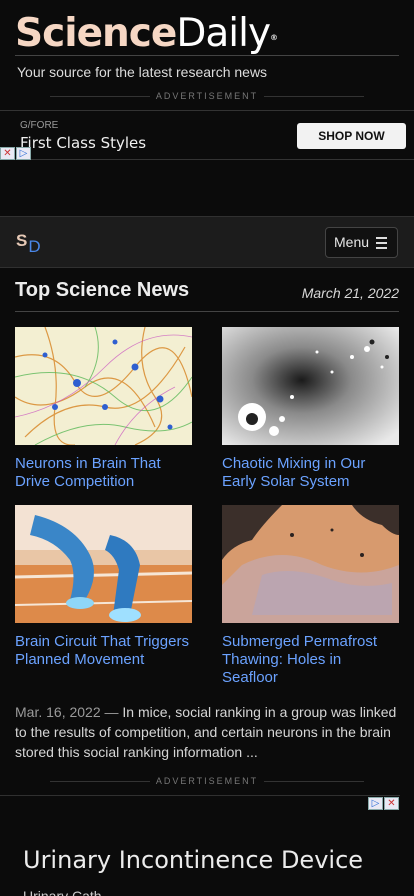 The image size is (414, 896). What do you see at coordinates (207, 311) in the screenshot?
I see `section-divider` at bounding box center [207, 311].